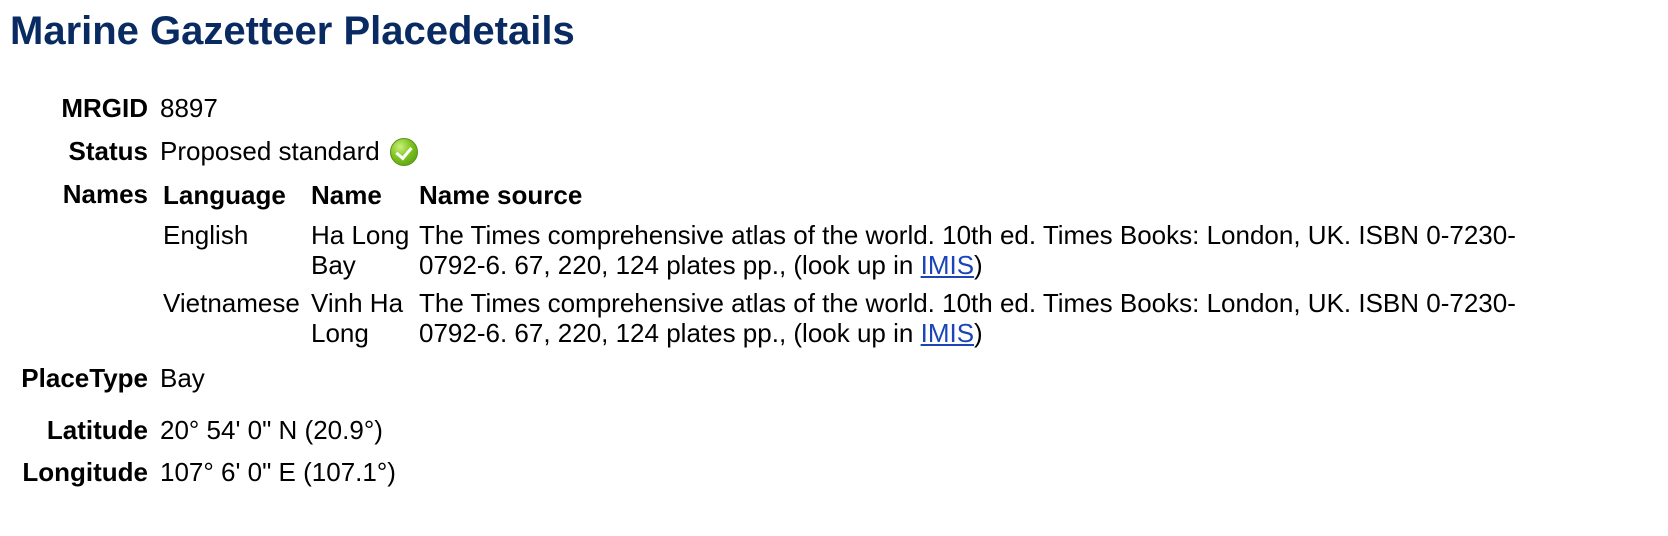 The width and height of the screenshot is (1668, 536). I want to click on status-label: Status, so click(108, 151).